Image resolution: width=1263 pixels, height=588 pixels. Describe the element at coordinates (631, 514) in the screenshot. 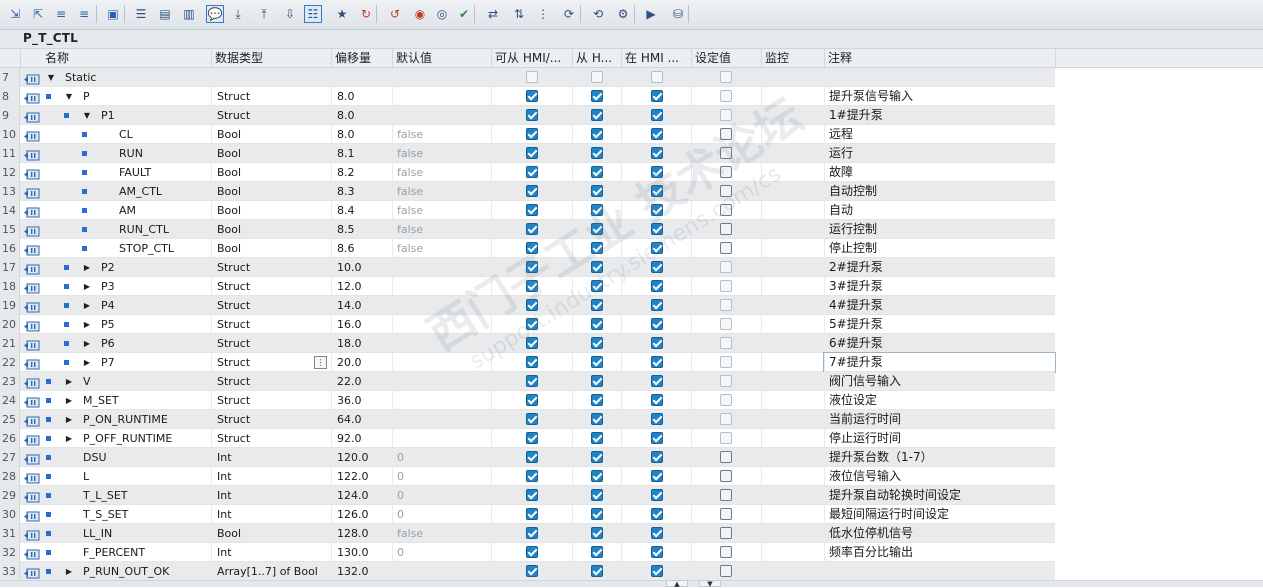

I see `table-row: 30 T_S_SET Int 126.0 0 最短间隔运行时间设定` at that location.